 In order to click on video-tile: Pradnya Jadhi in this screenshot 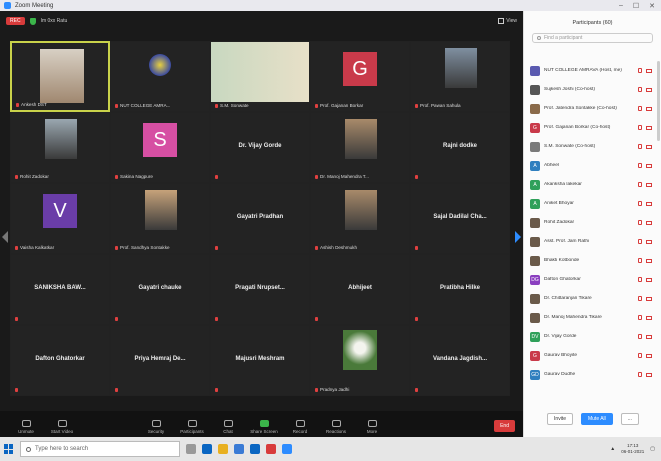, I will do `click(360, 360)`.